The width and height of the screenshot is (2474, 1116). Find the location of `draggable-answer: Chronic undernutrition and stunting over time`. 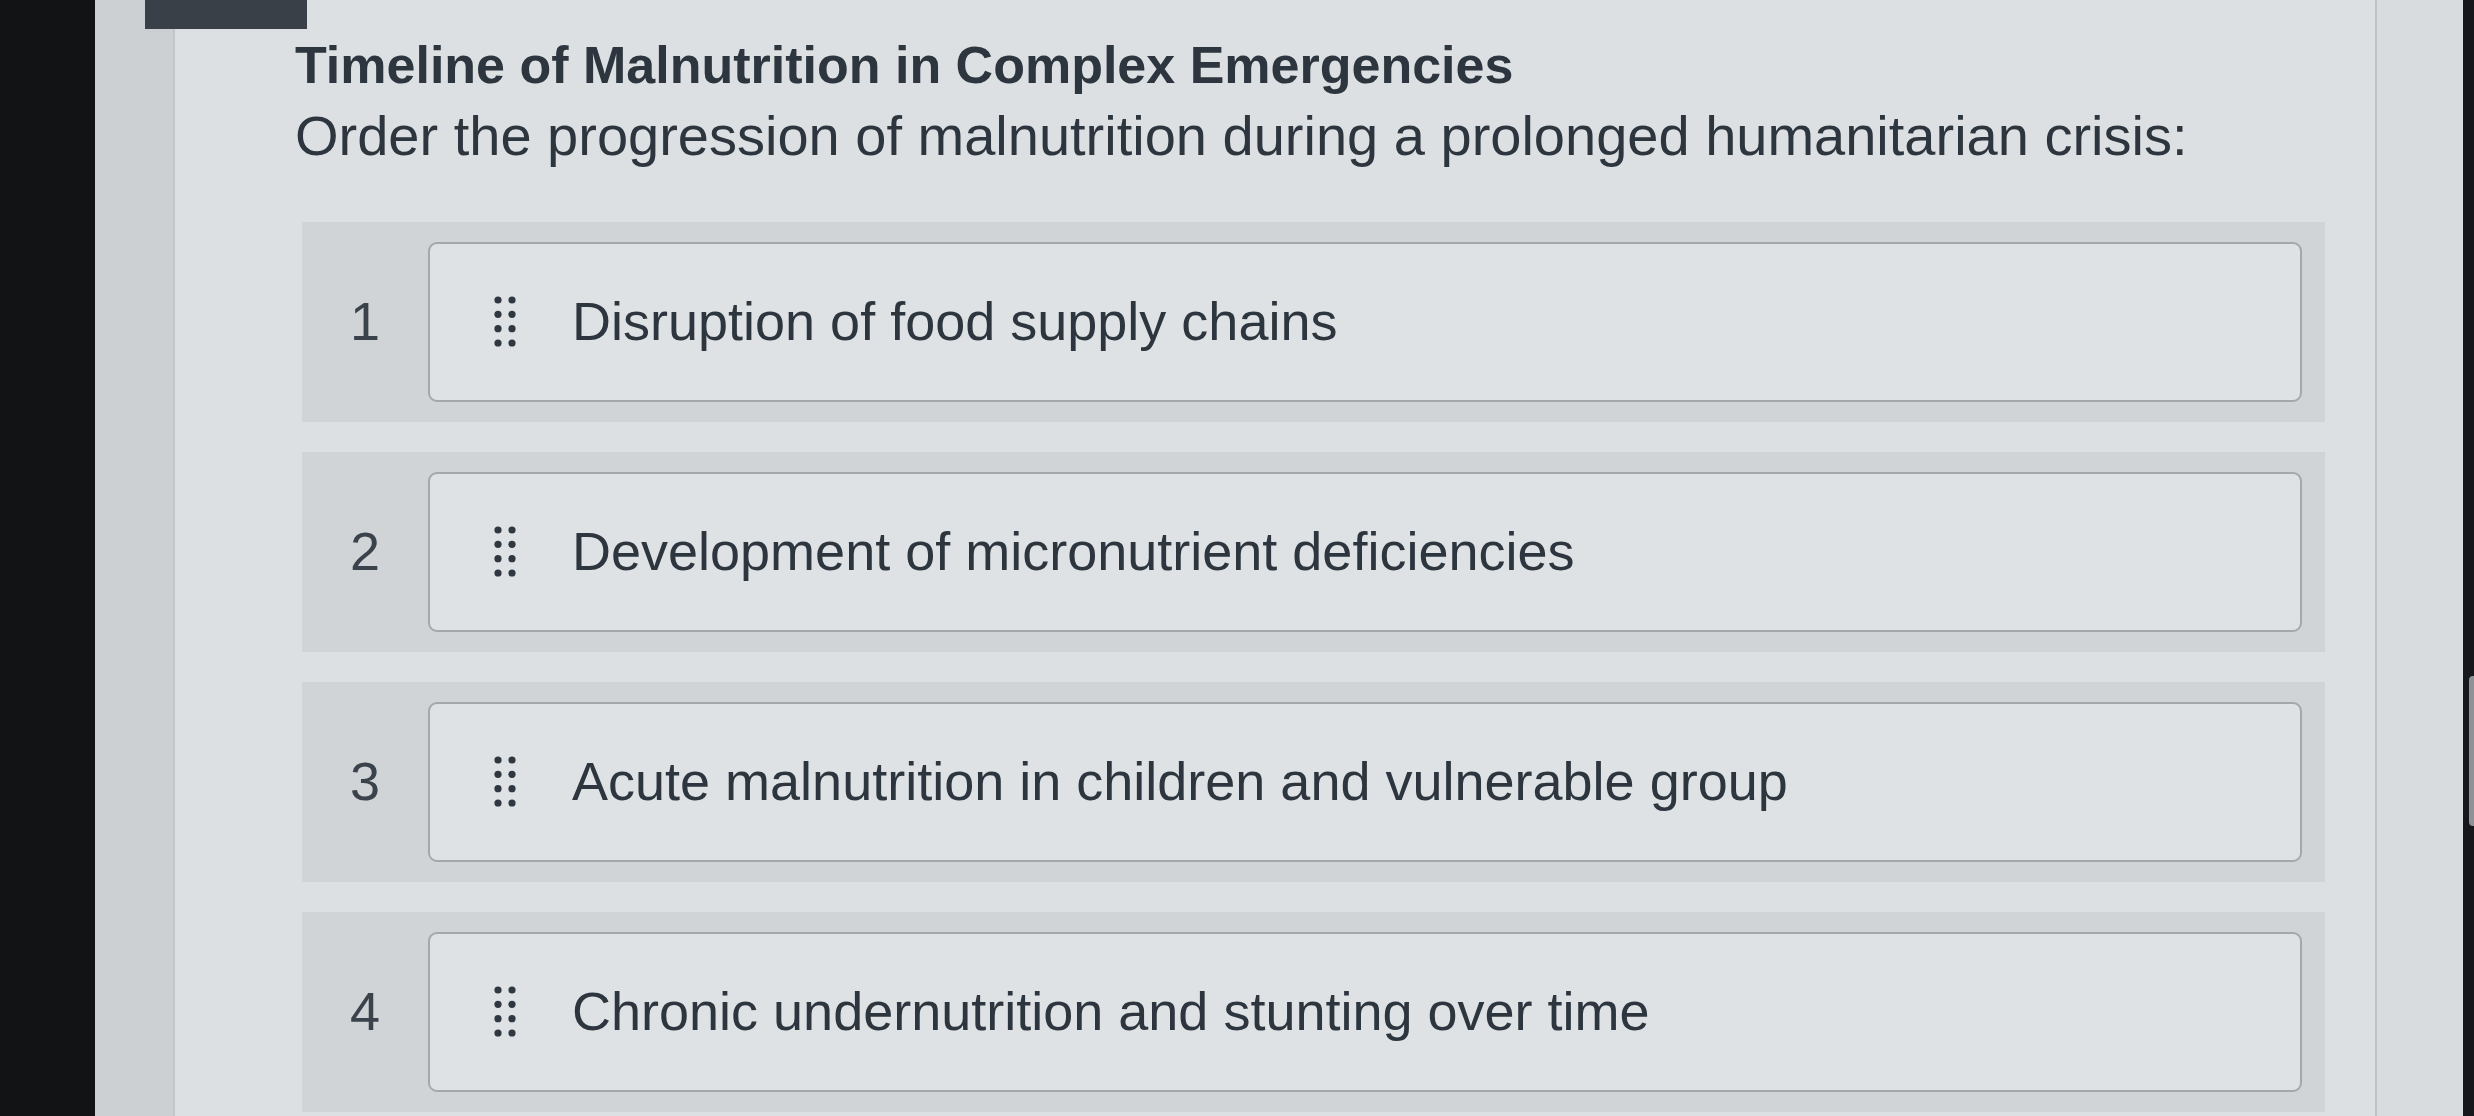

draggable-answer: Chronic undernutrition and stunting over time is located at coordinates (1365, 1011).